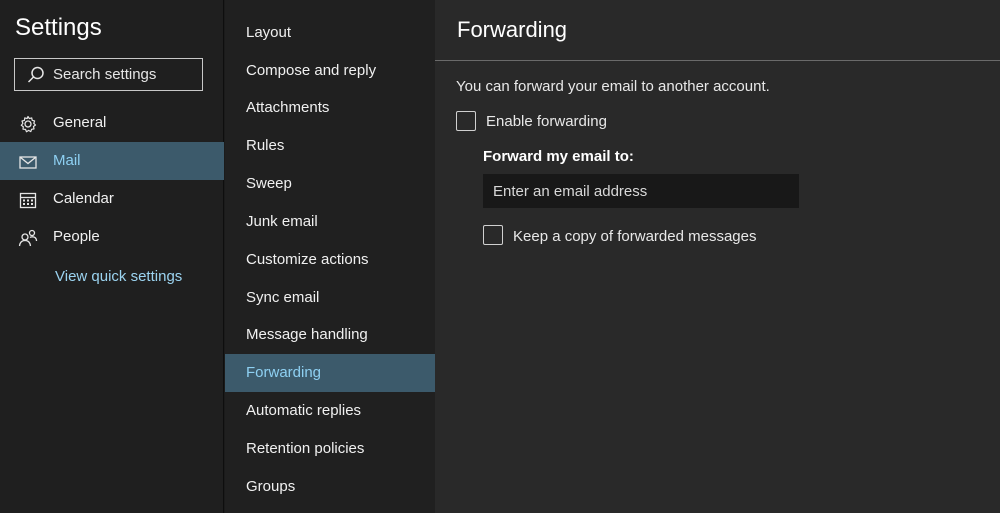 The image size is (1000, 513). Describe the element at coordinates (269, 183) in the screenshot. I see `submenu-item-label: Sweep` at that location.